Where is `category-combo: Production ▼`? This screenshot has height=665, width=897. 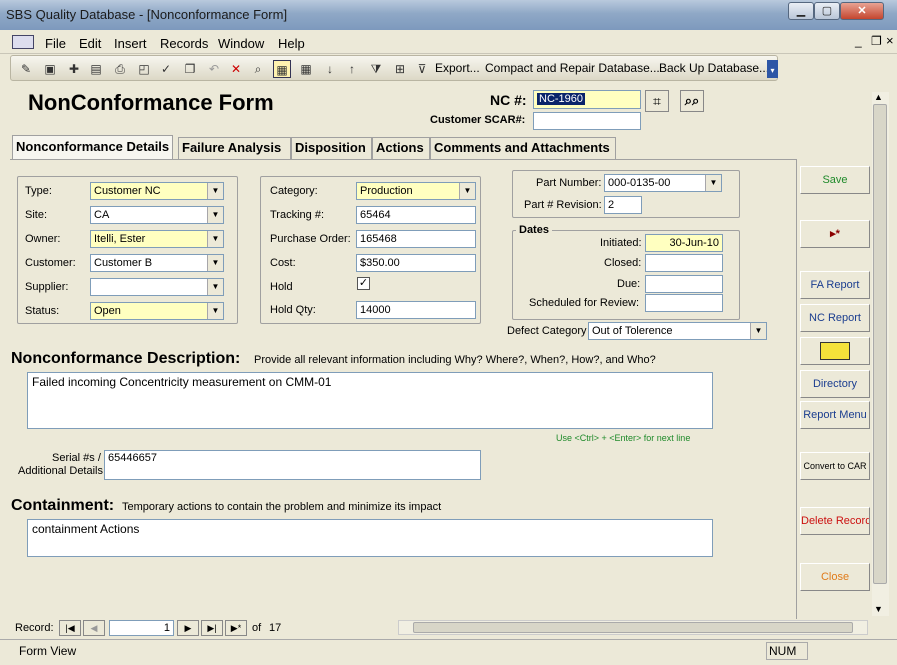 category-combo: Production ▼ is located at coordinates (416, 191).